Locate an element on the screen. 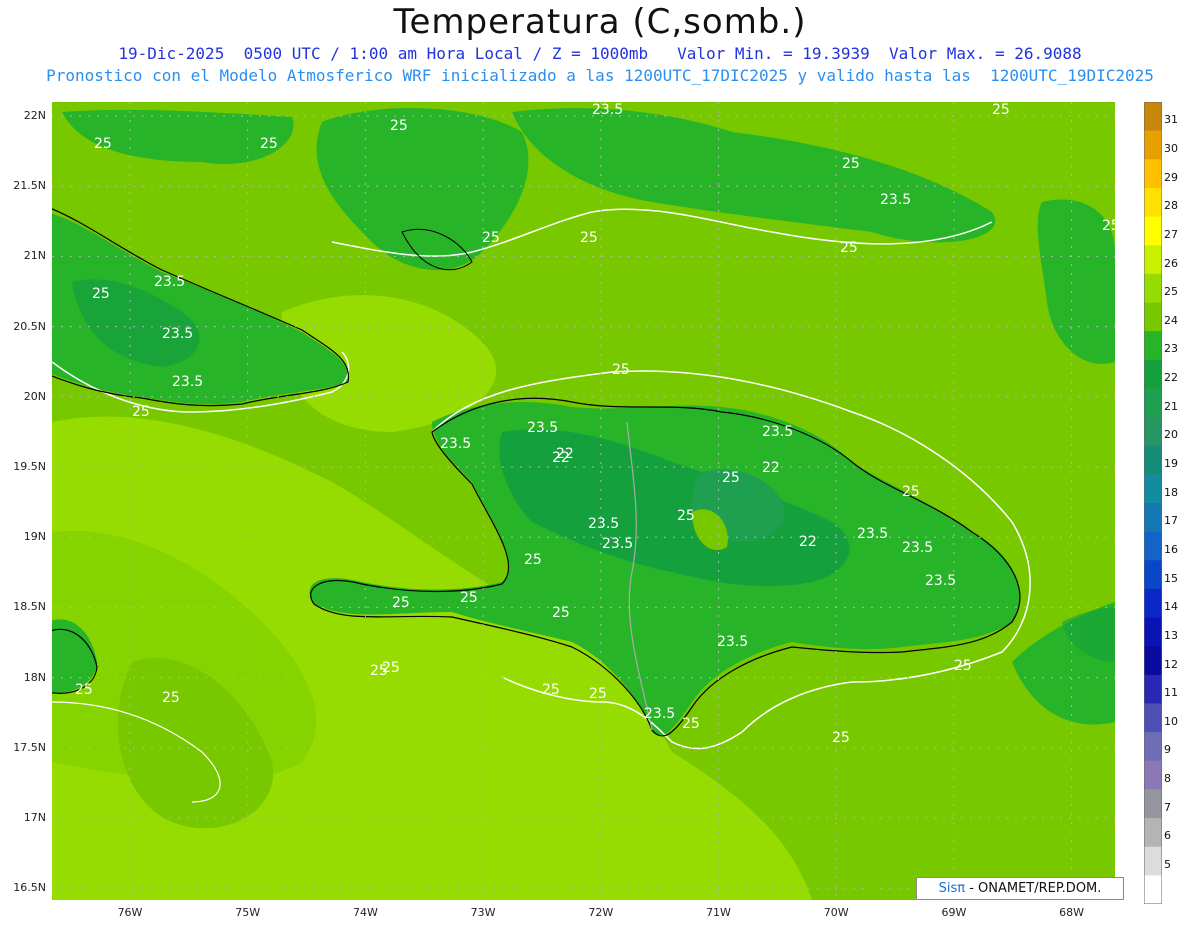  map-title: Temperatura (C,somb.) is located at coordinates (600, 22).